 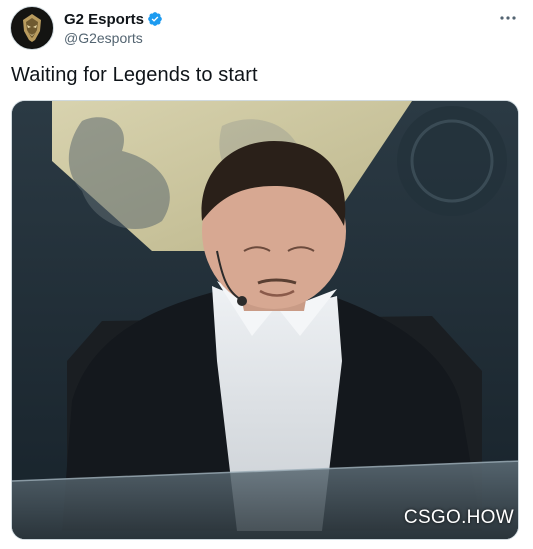 I want to click on author-avatar, so click(x=32, y=28).